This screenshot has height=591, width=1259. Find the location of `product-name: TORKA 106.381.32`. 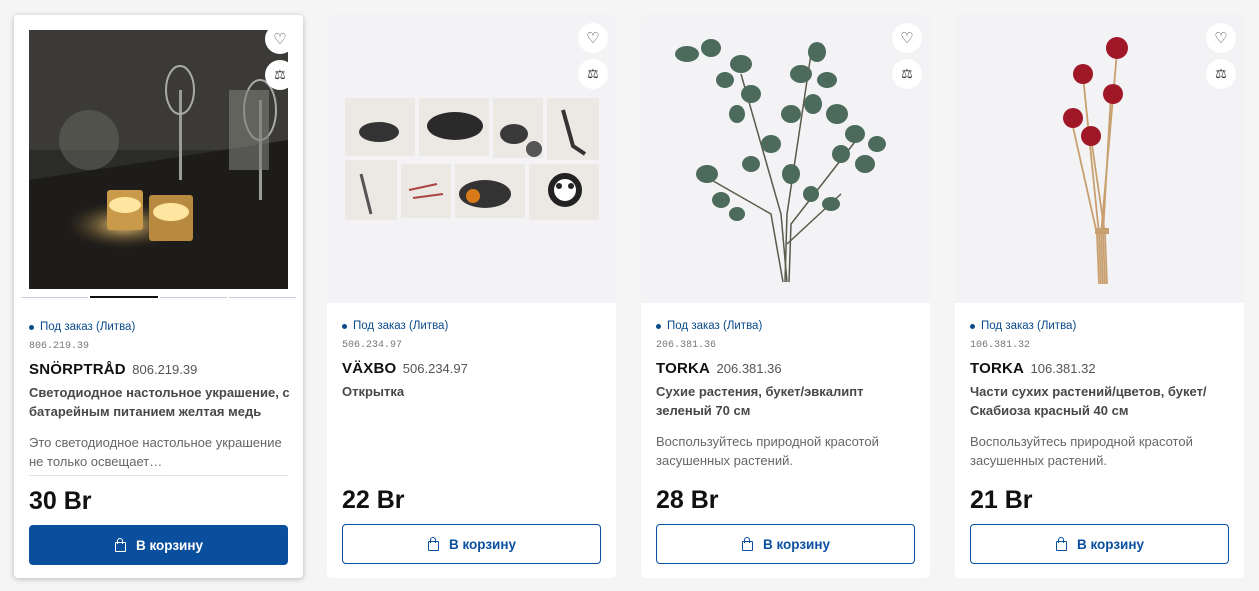

product-name: TORKA 106.381.32 is located at coordinates (1033, 369).